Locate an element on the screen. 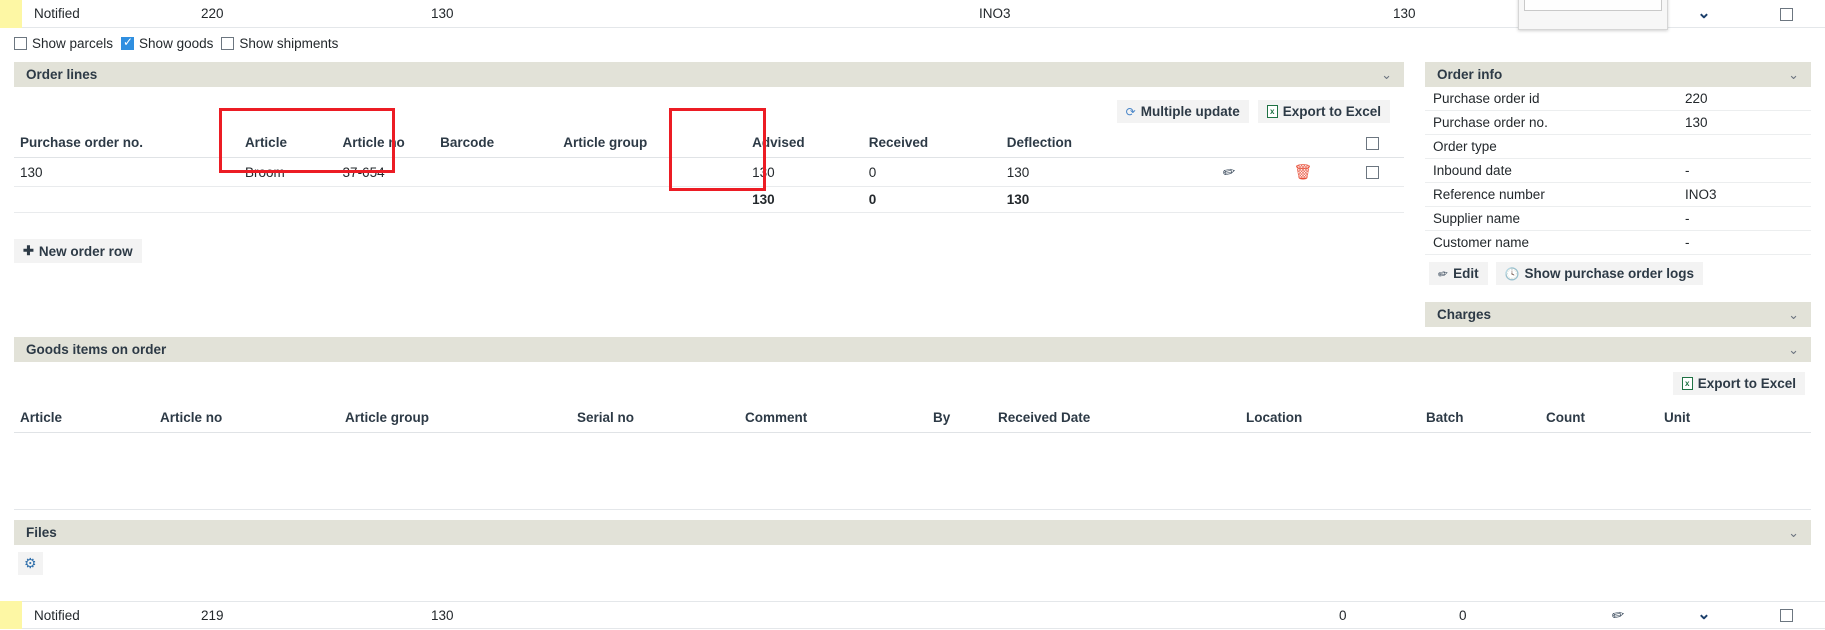 This screenshot has width=1825, height=630. order-info-row: Inbound date - is located at coordinates (1618, 170).